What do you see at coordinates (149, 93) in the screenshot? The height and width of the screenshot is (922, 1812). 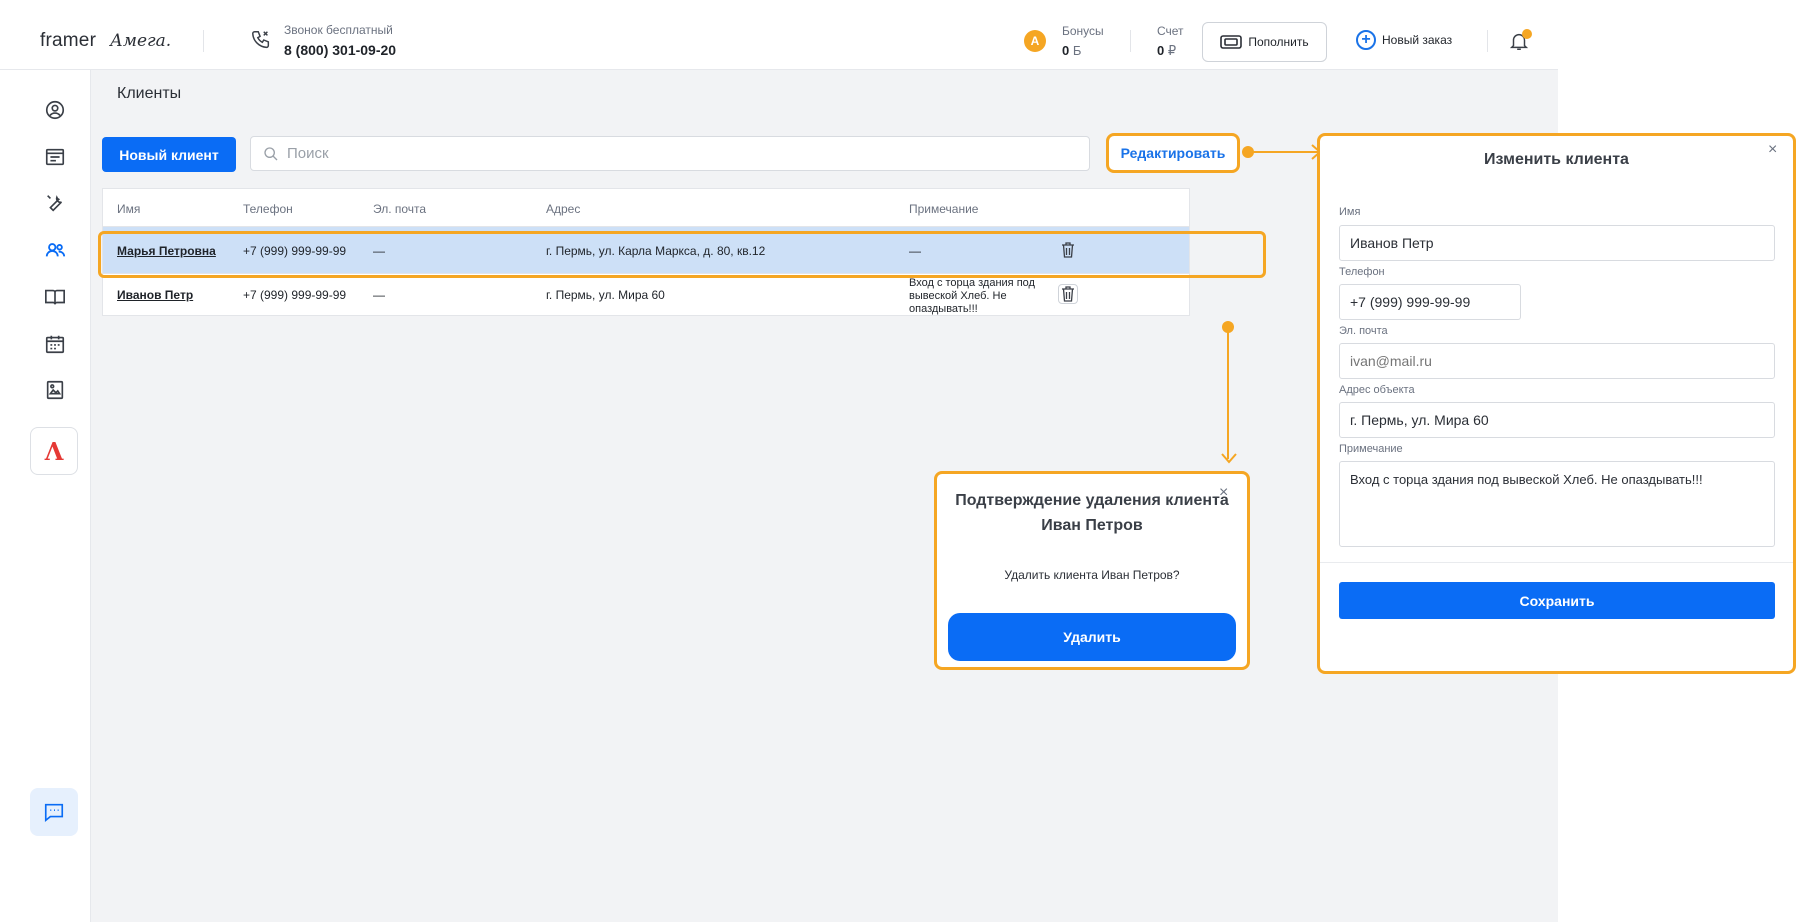 I see `page-title: Клиенты` at bounding box center [149, 93].